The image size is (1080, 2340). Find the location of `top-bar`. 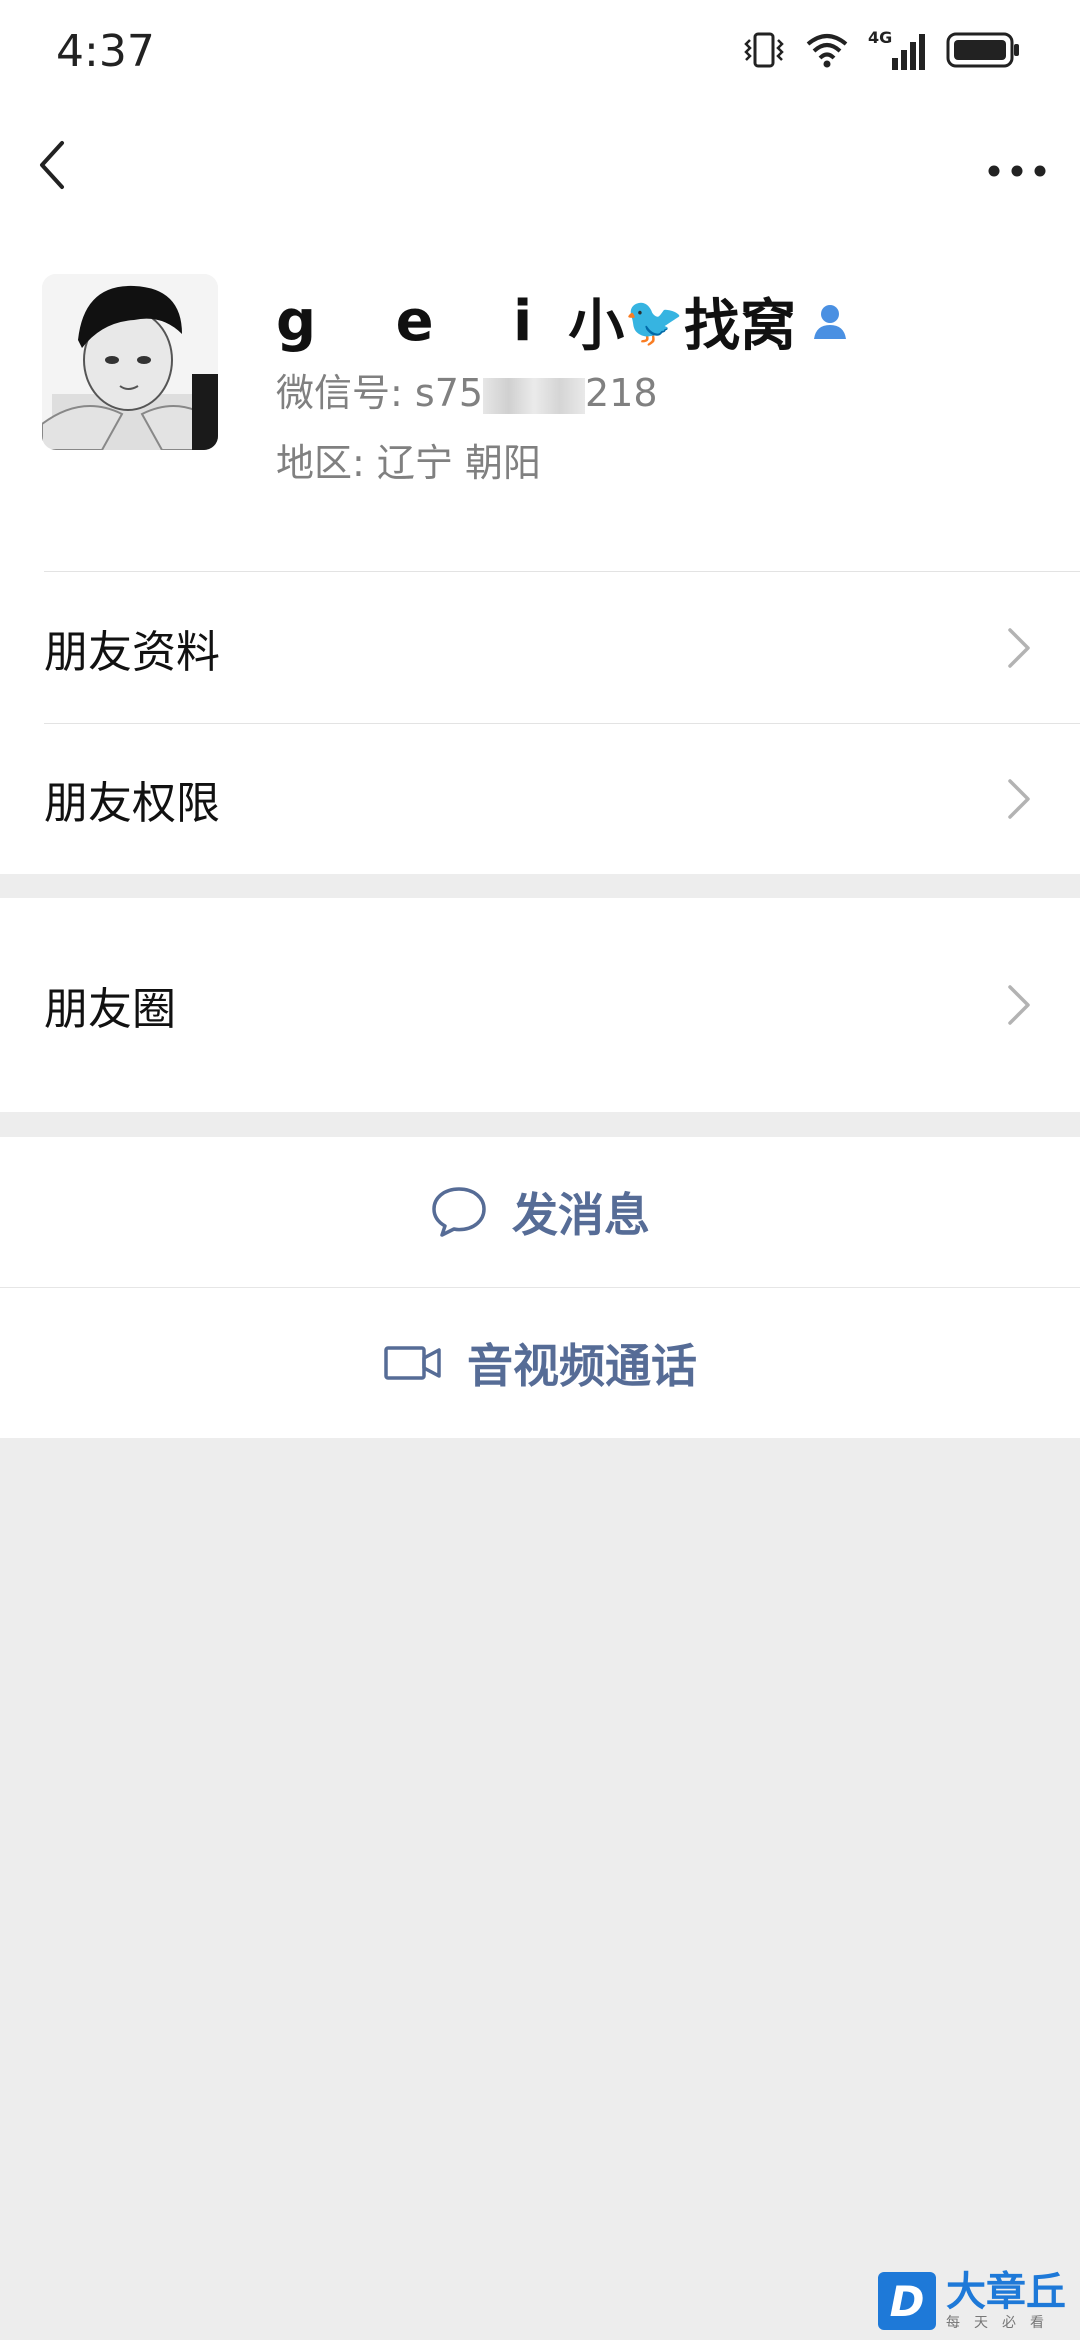

top-bar is located at coordinates (540, 165).